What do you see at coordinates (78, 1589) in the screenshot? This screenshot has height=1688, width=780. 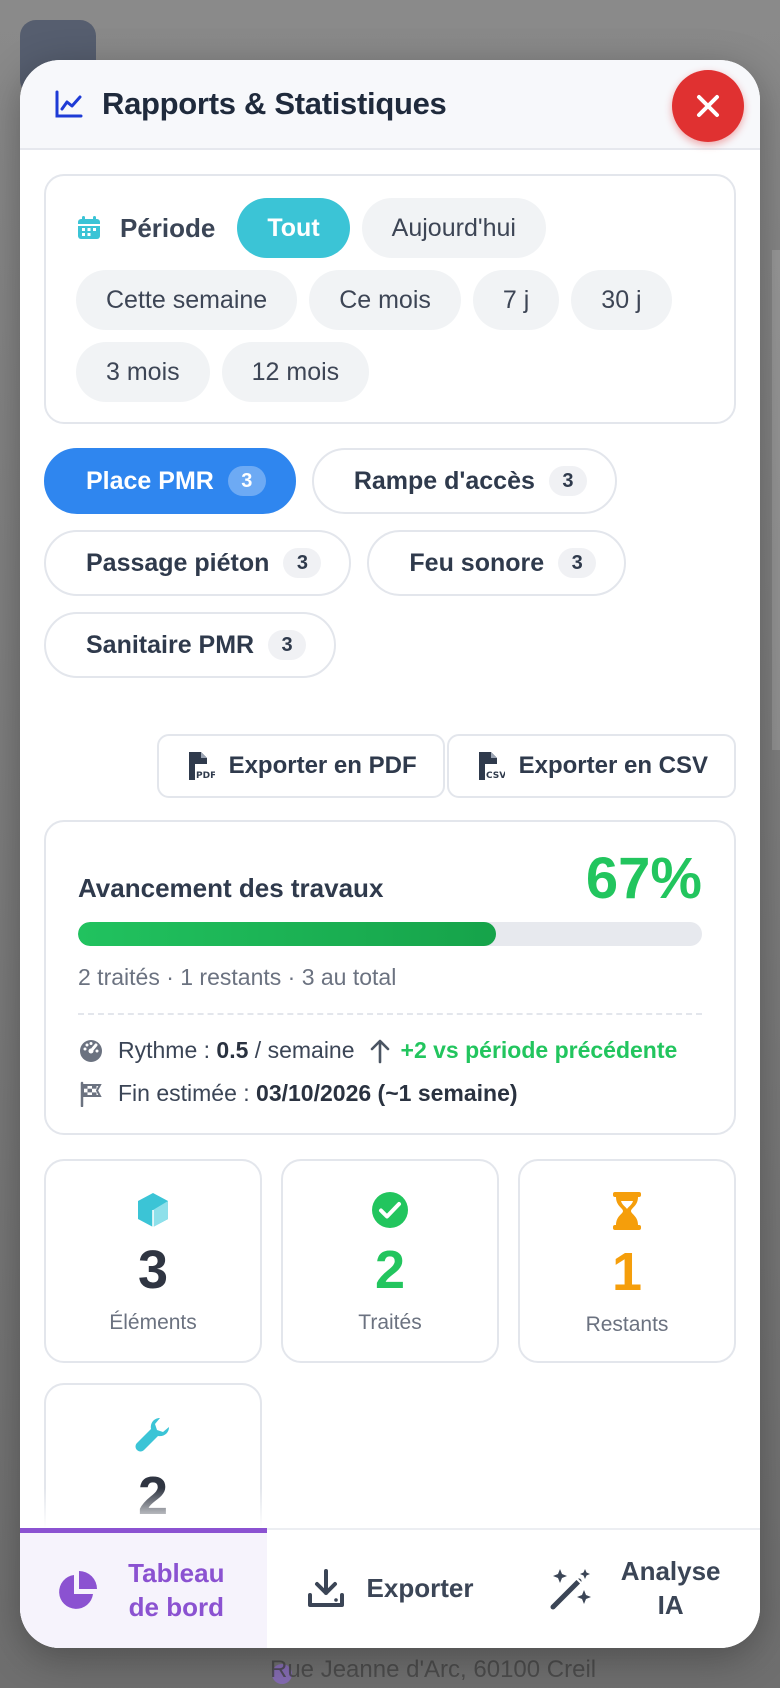 I see `pie-chart-icon` at bounding box center [78, 1589].